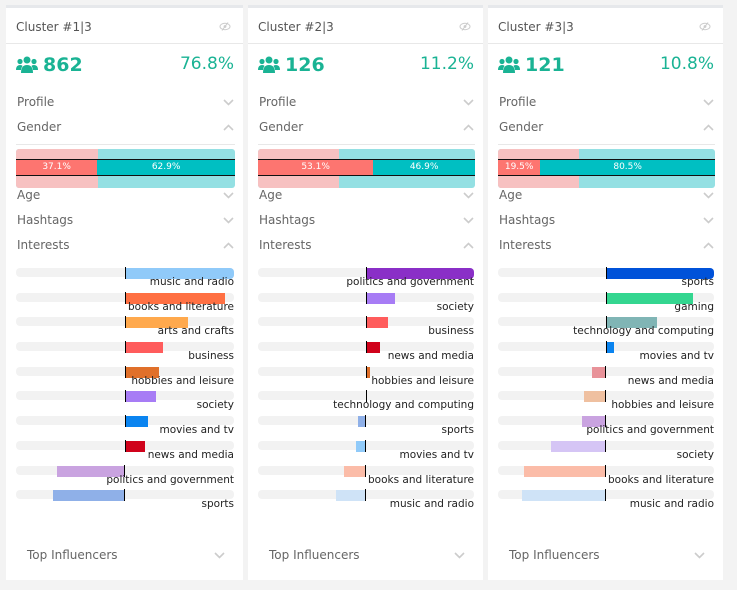 This screenshot has width=737, height=590. What do you see at coordinates (446, 64) in the screenshot?
I see `cluster-percent: 11.2%` at bounding box center [446, 64].